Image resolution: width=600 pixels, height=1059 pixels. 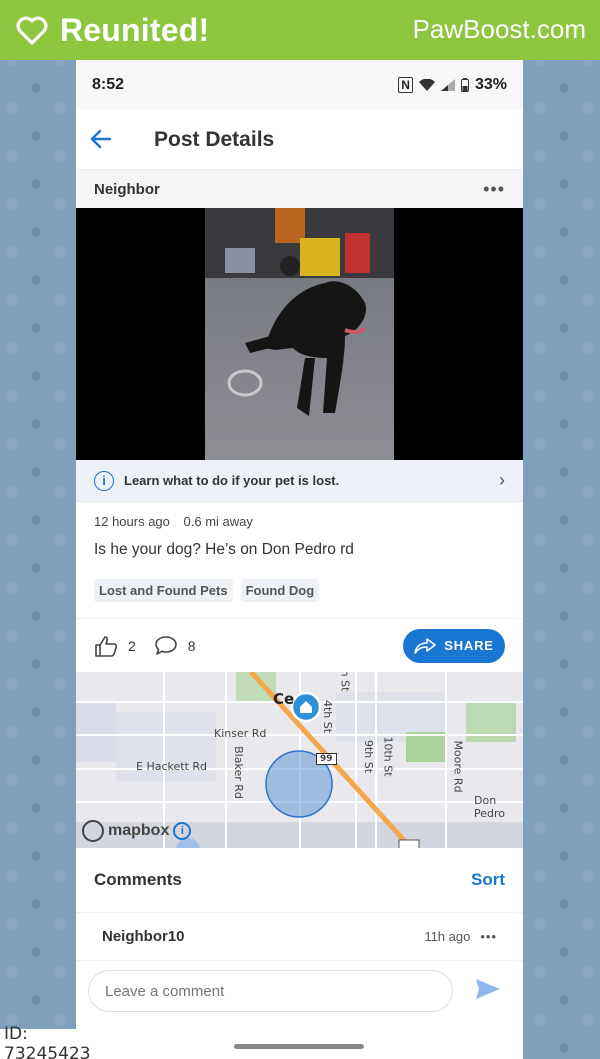 What do you see at coordinates (32, 30) in the screenshot?
I see `heart-icon` at bounding box center [32, 30].